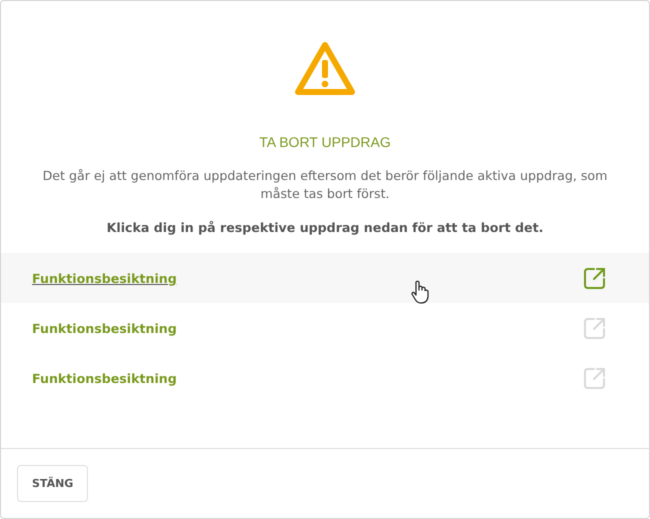  I want to click on dialog-title: TA BORT UPPDRAG, so click(325, 142).